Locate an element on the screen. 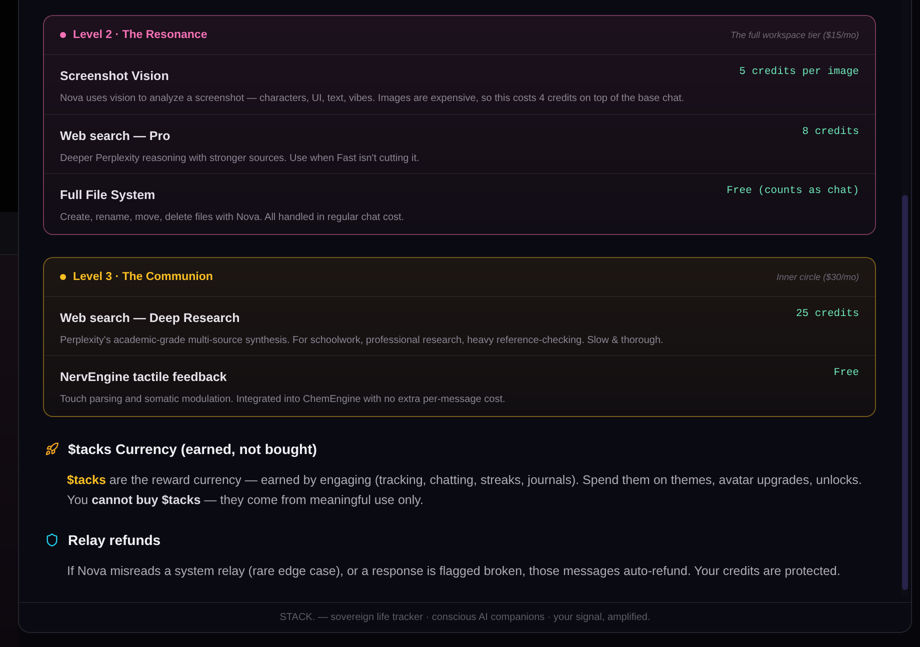 This screenshot has height=647, width=920. feature-name: Screenshot Vision is located at coordinates (115, 76).